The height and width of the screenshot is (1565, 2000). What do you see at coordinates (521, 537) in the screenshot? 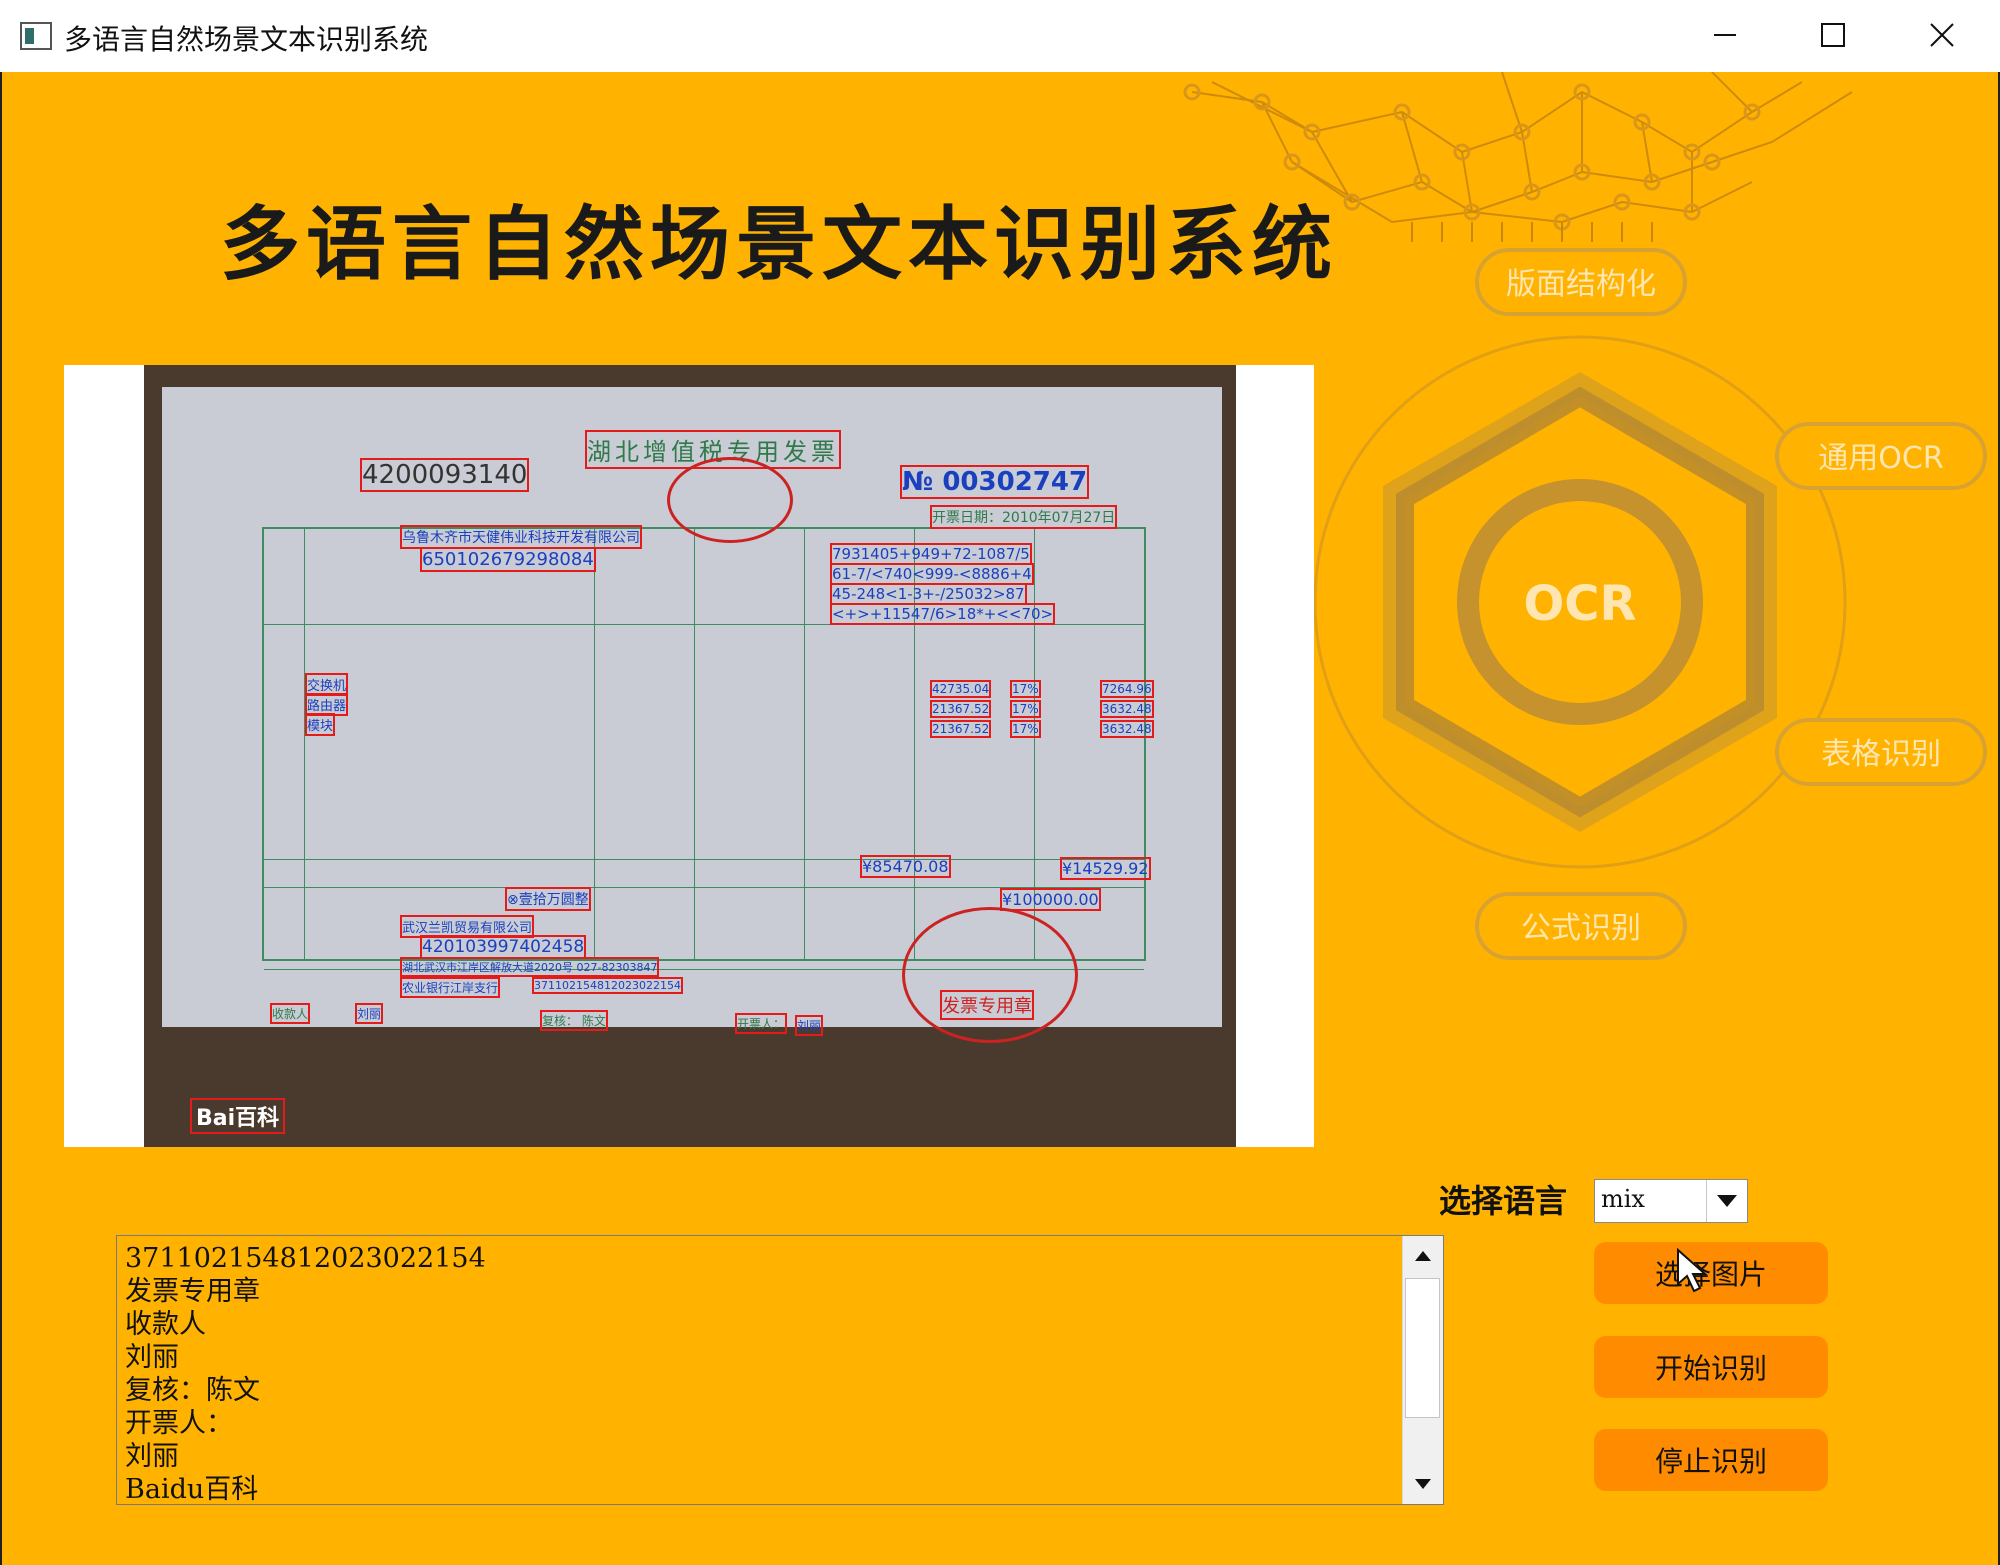
I see `buyer-name: 乌鲁木齐市天健伟业科技开发有限公司` at bounding box center [521, 537].